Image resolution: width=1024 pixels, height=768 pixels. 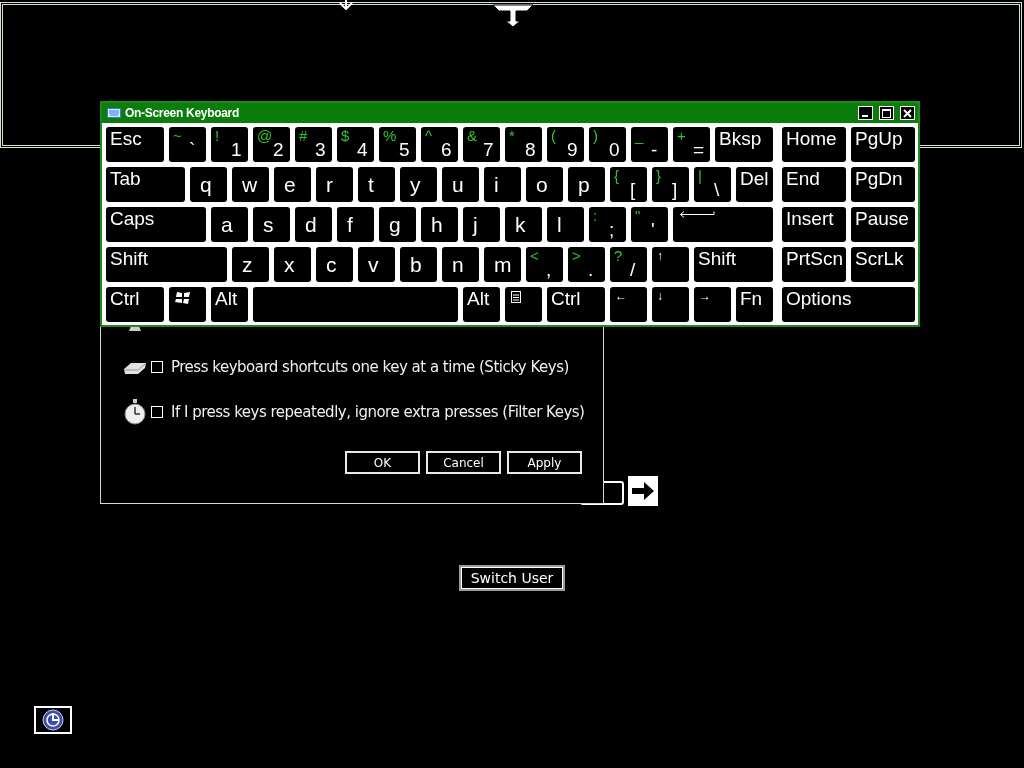 What do you see at coordinates (744, 144) in the screenshot?
I see `key: Bksp` at bounding box center [744, 144].